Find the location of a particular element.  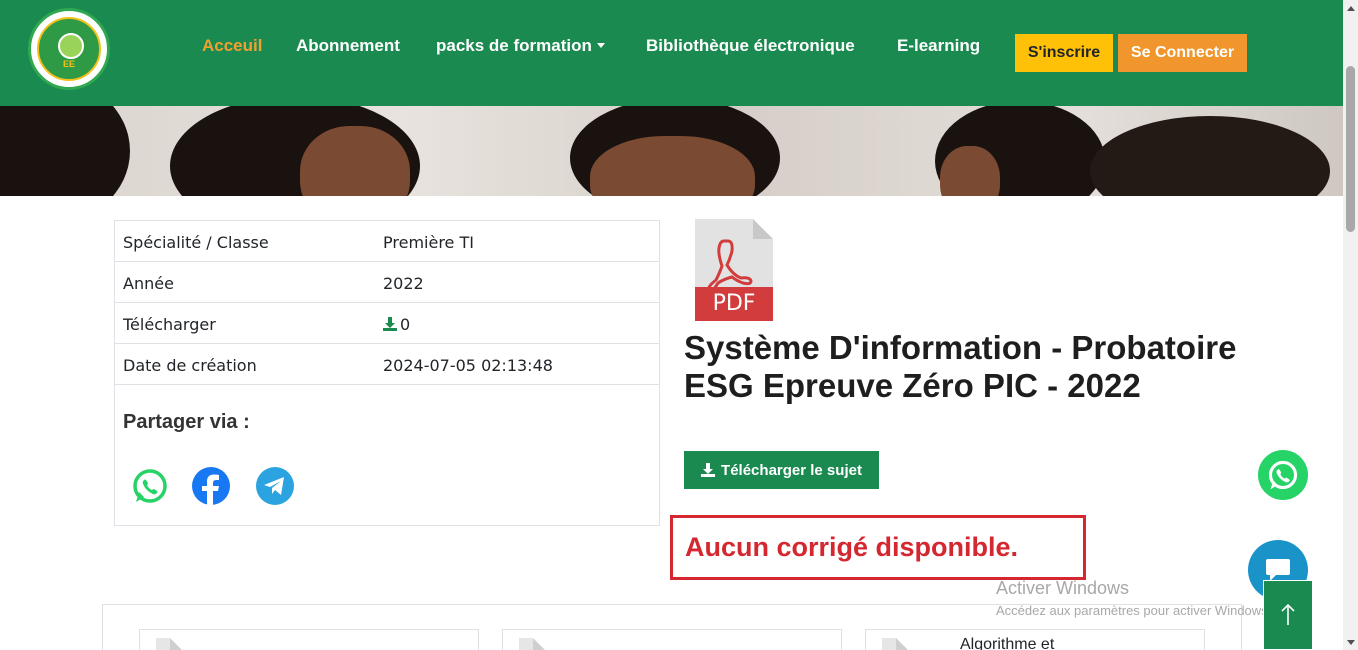

share-whatsapp-button is located at coordinates (150, 486).